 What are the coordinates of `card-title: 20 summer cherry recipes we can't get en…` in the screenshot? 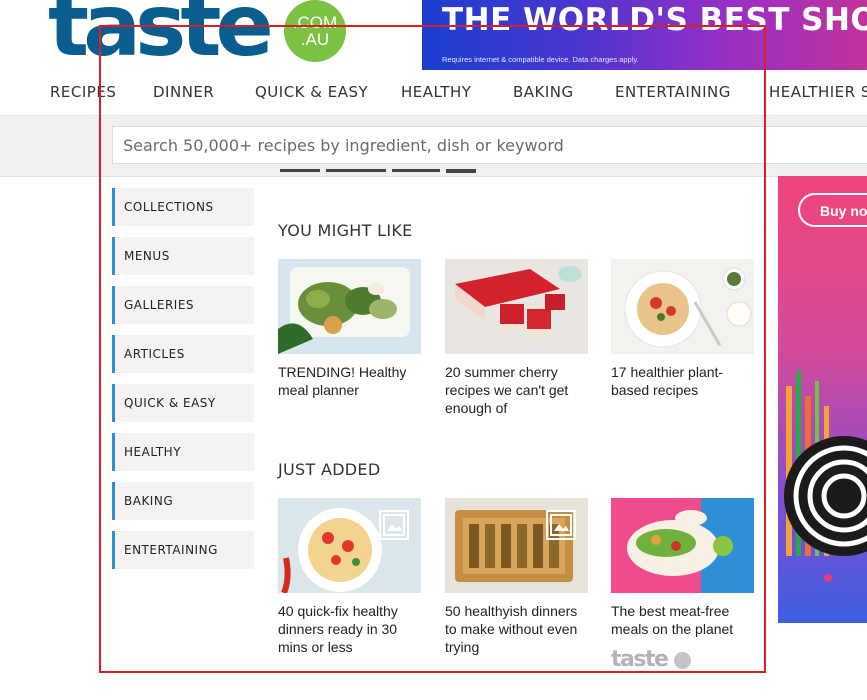 It's located at (516, 390).